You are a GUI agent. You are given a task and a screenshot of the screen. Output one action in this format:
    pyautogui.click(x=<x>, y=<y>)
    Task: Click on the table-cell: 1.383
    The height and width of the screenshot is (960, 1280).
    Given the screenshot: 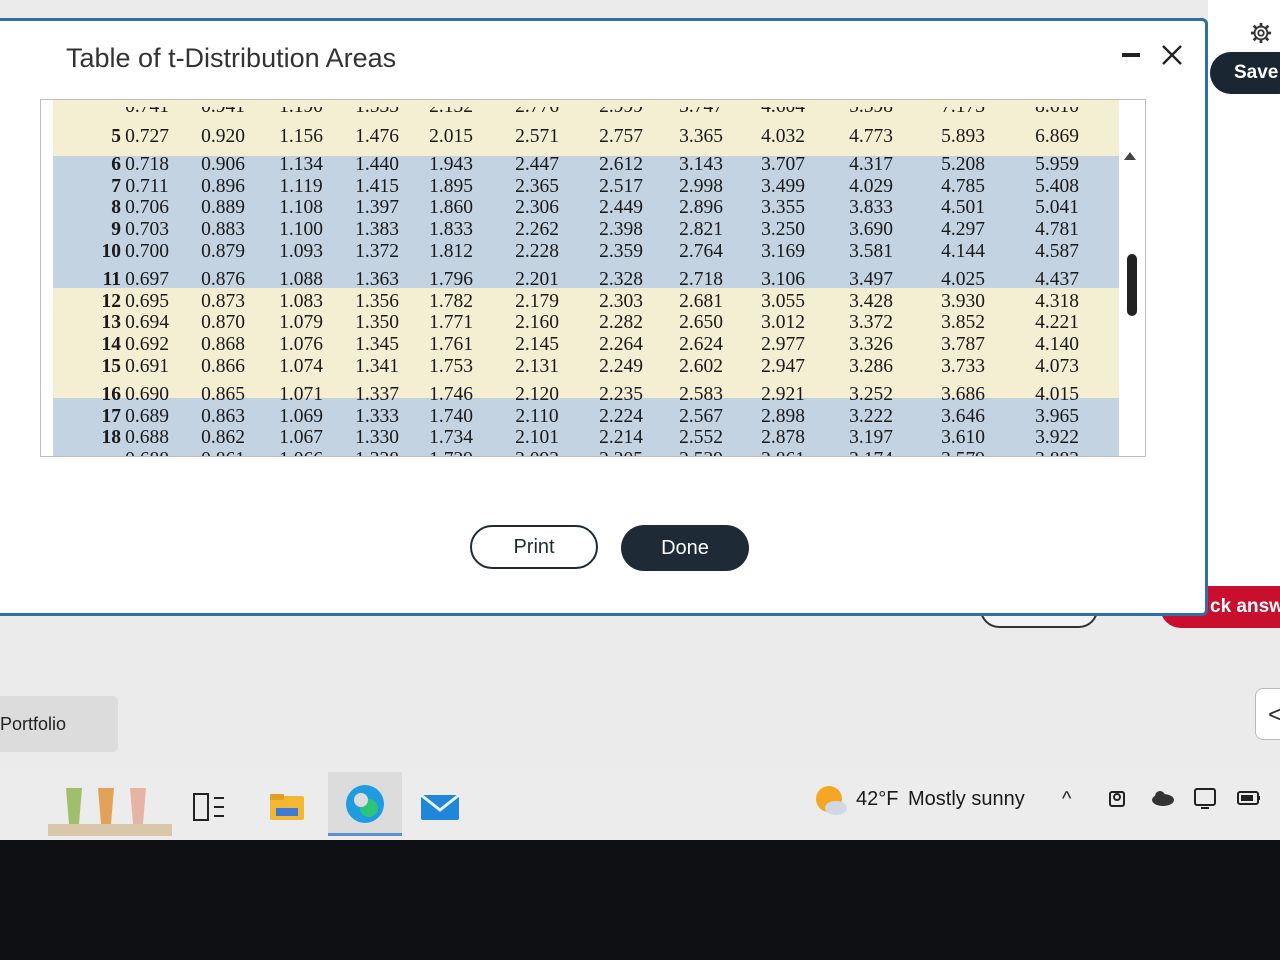 What is the action you would take?
    pyautogui.click(x=377, y=230)
    